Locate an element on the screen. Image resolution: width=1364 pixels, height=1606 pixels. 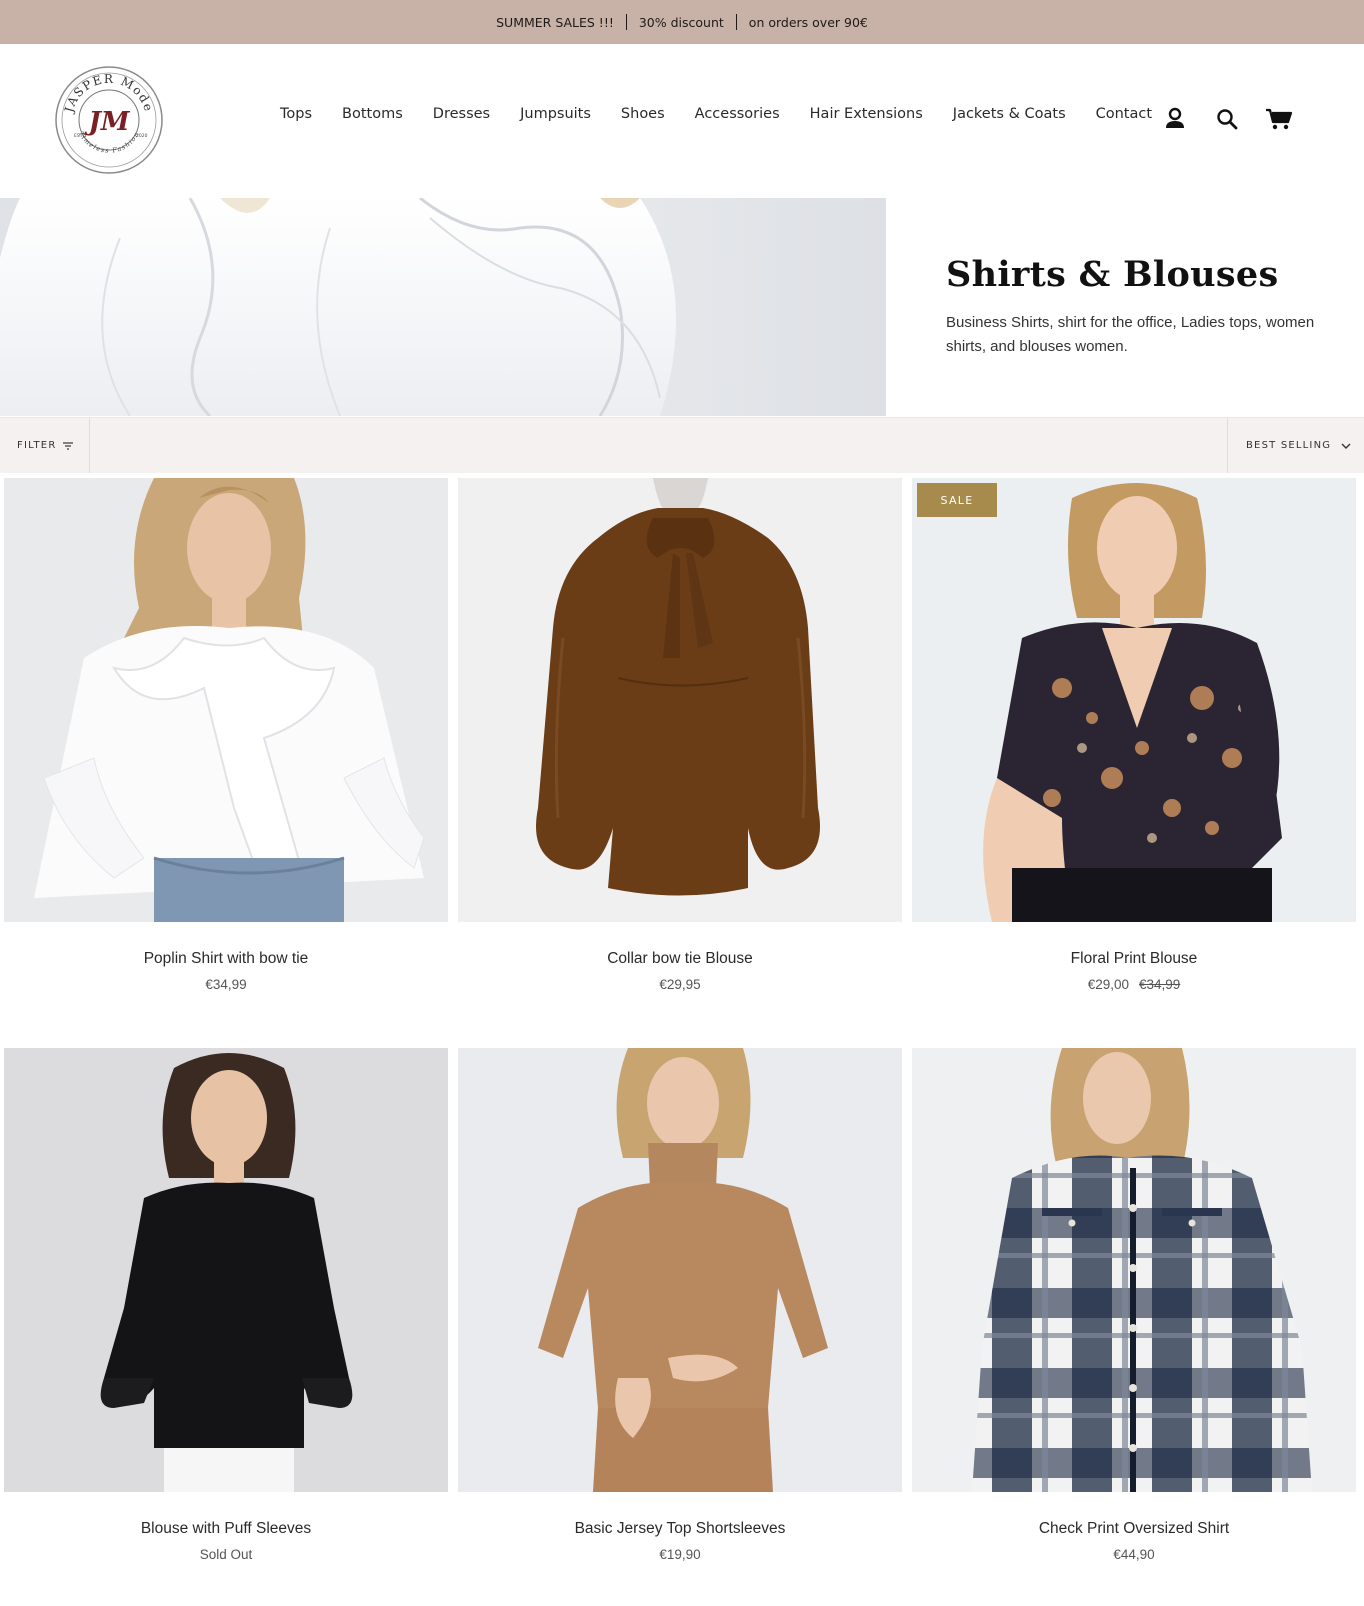
product-card: Collar bow tie Blouse €29,95 is located at coordinates (680, 735).